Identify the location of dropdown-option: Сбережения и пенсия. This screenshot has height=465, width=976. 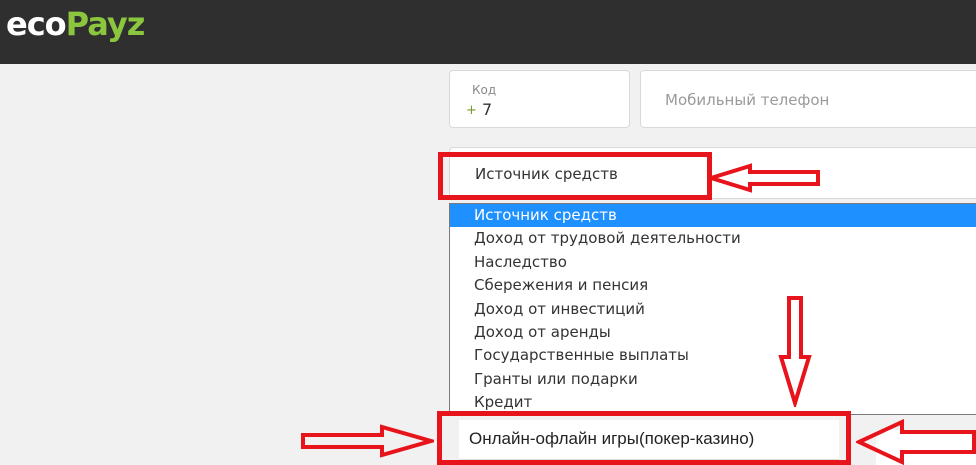
(713, 285).